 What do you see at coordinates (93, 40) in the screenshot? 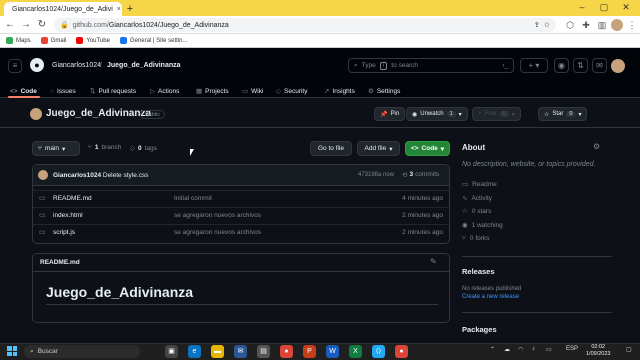
I see `bookmark-youtube: YouTube` at bounding box center [93, 40].